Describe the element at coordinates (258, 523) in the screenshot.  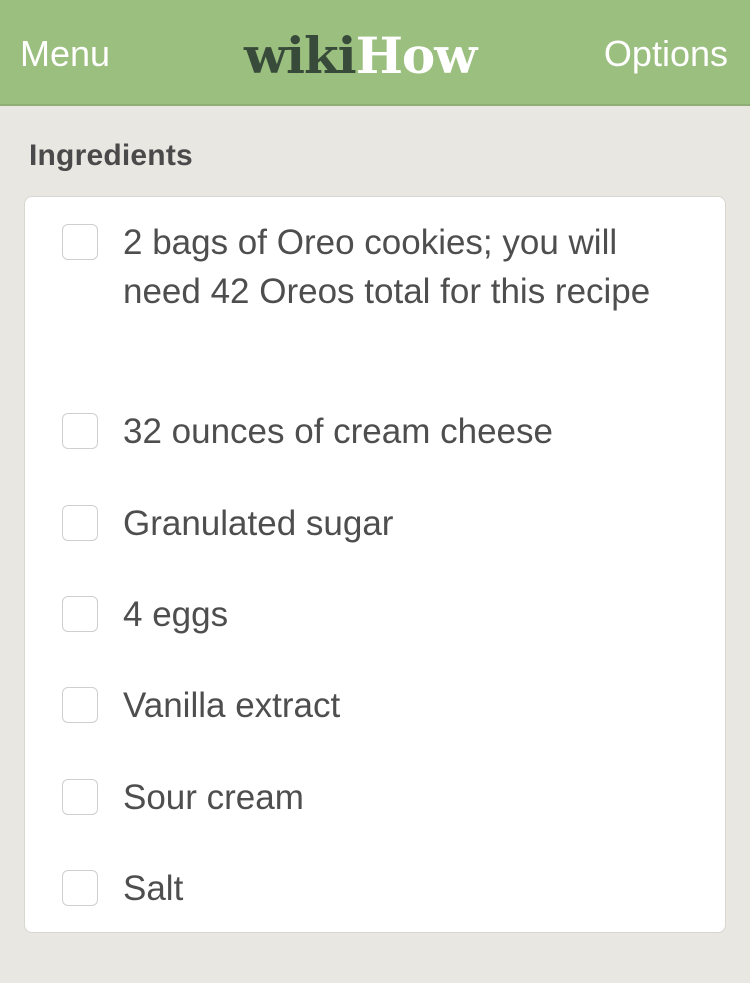
I see `ingredient-label: Granulated sugar` at that location.